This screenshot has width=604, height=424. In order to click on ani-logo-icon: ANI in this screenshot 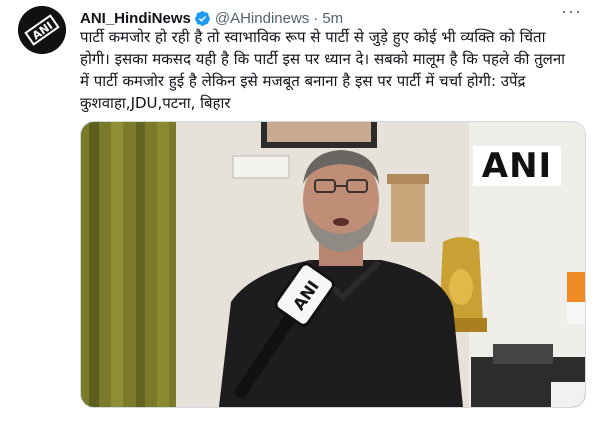, I will do `click(42, 30)`.